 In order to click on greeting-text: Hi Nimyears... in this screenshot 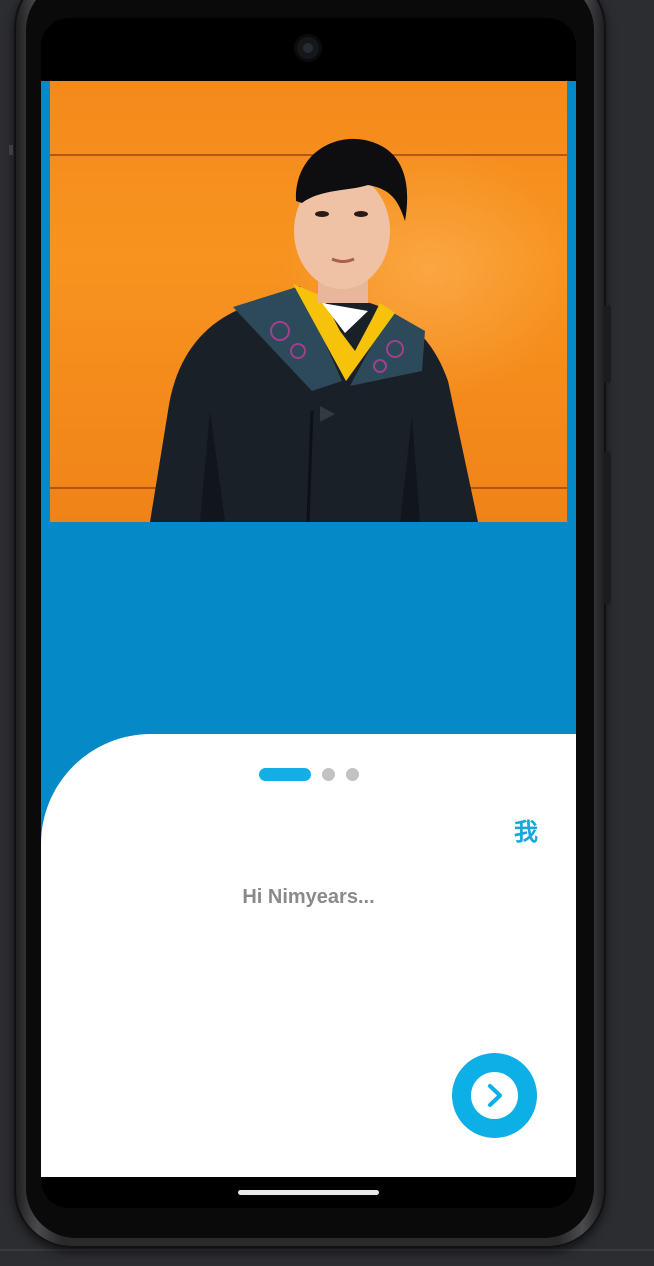, I will do `click(308, 897)`.